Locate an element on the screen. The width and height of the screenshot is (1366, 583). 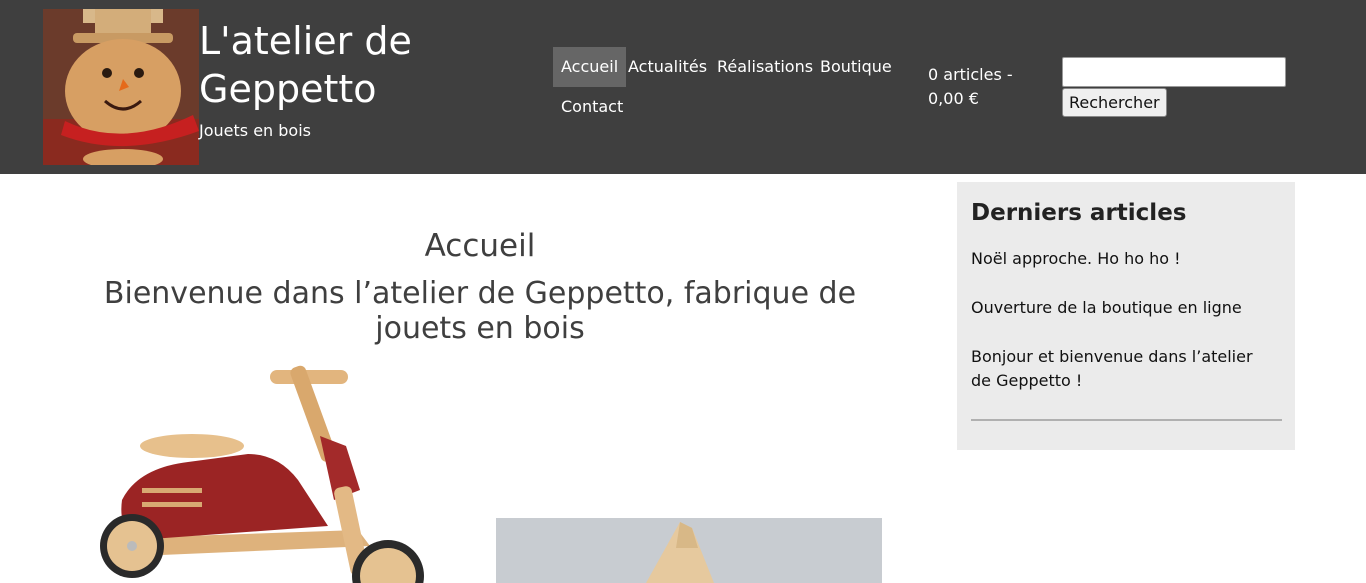
site-logo is located at coordinates (121, 87).